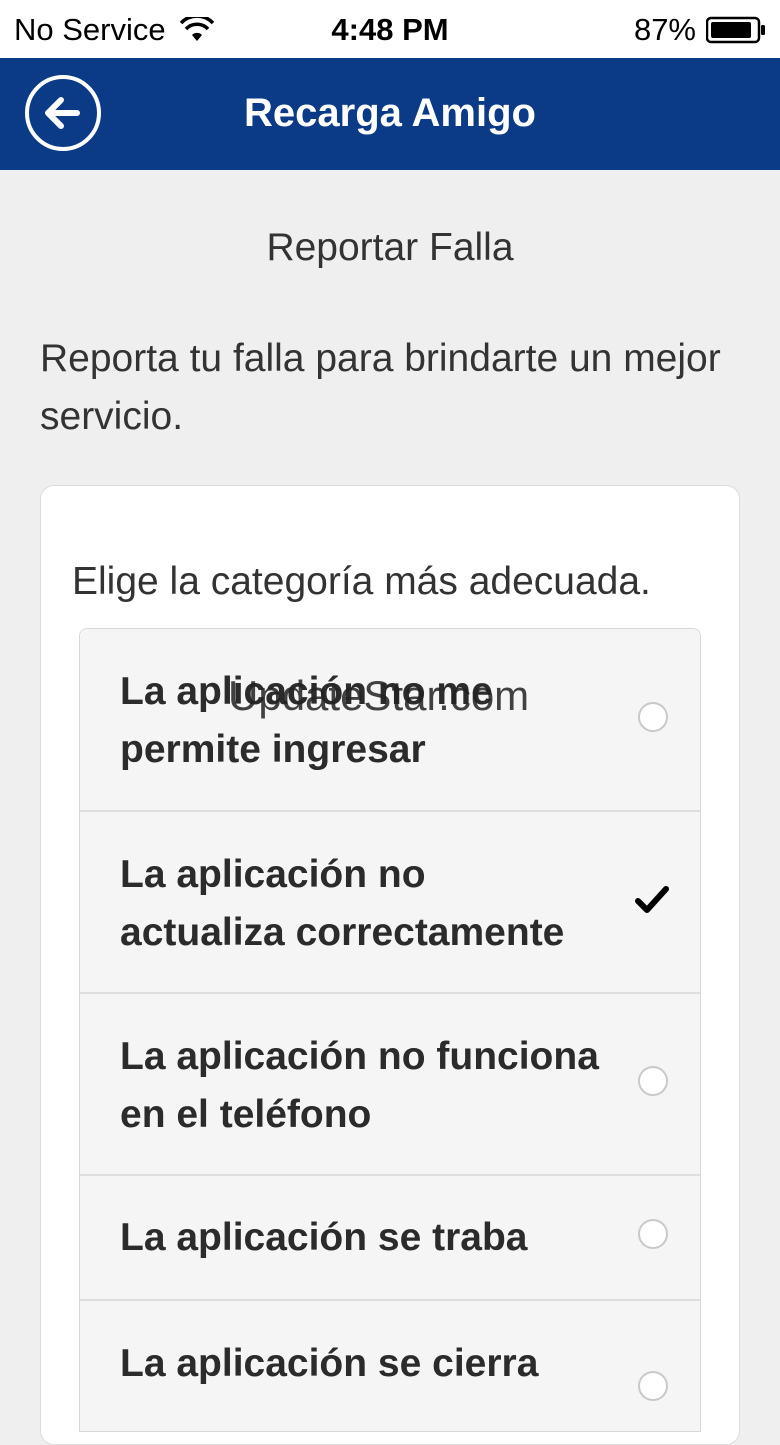  Describe the element at coordinates (664, 29) in the screenshot. I see `battery-percent: 87%` at that location.